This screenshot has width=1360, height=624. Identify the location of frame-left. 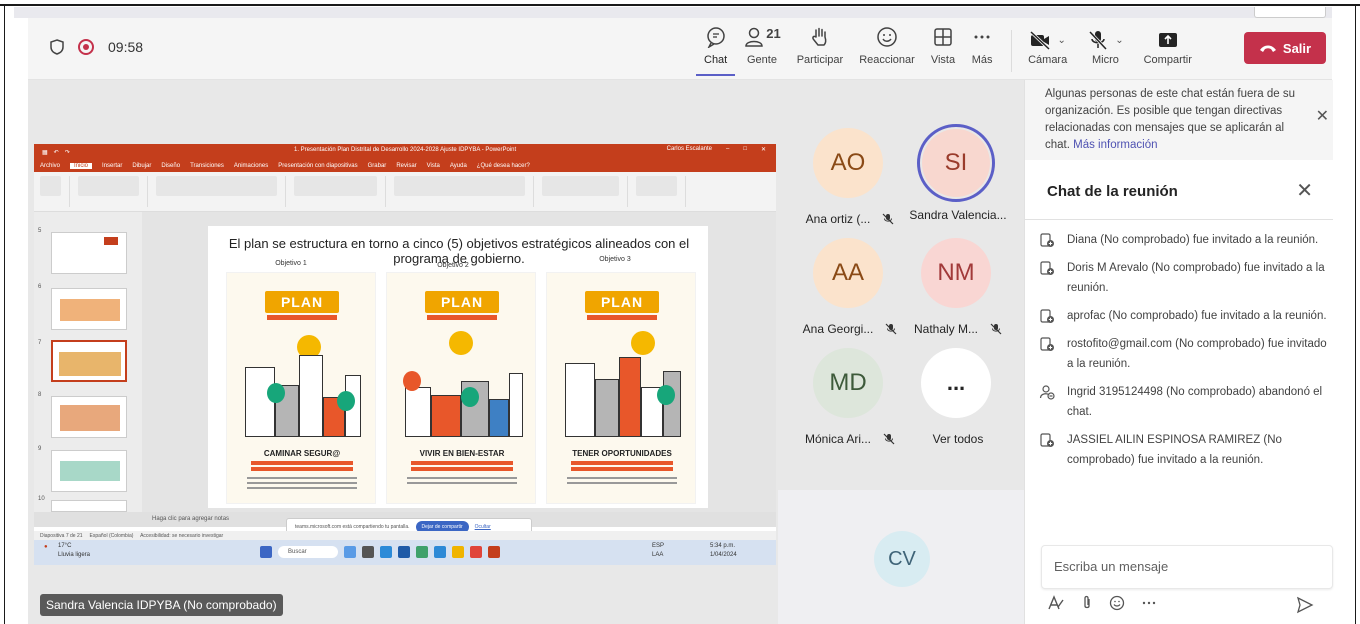
(4, 314).